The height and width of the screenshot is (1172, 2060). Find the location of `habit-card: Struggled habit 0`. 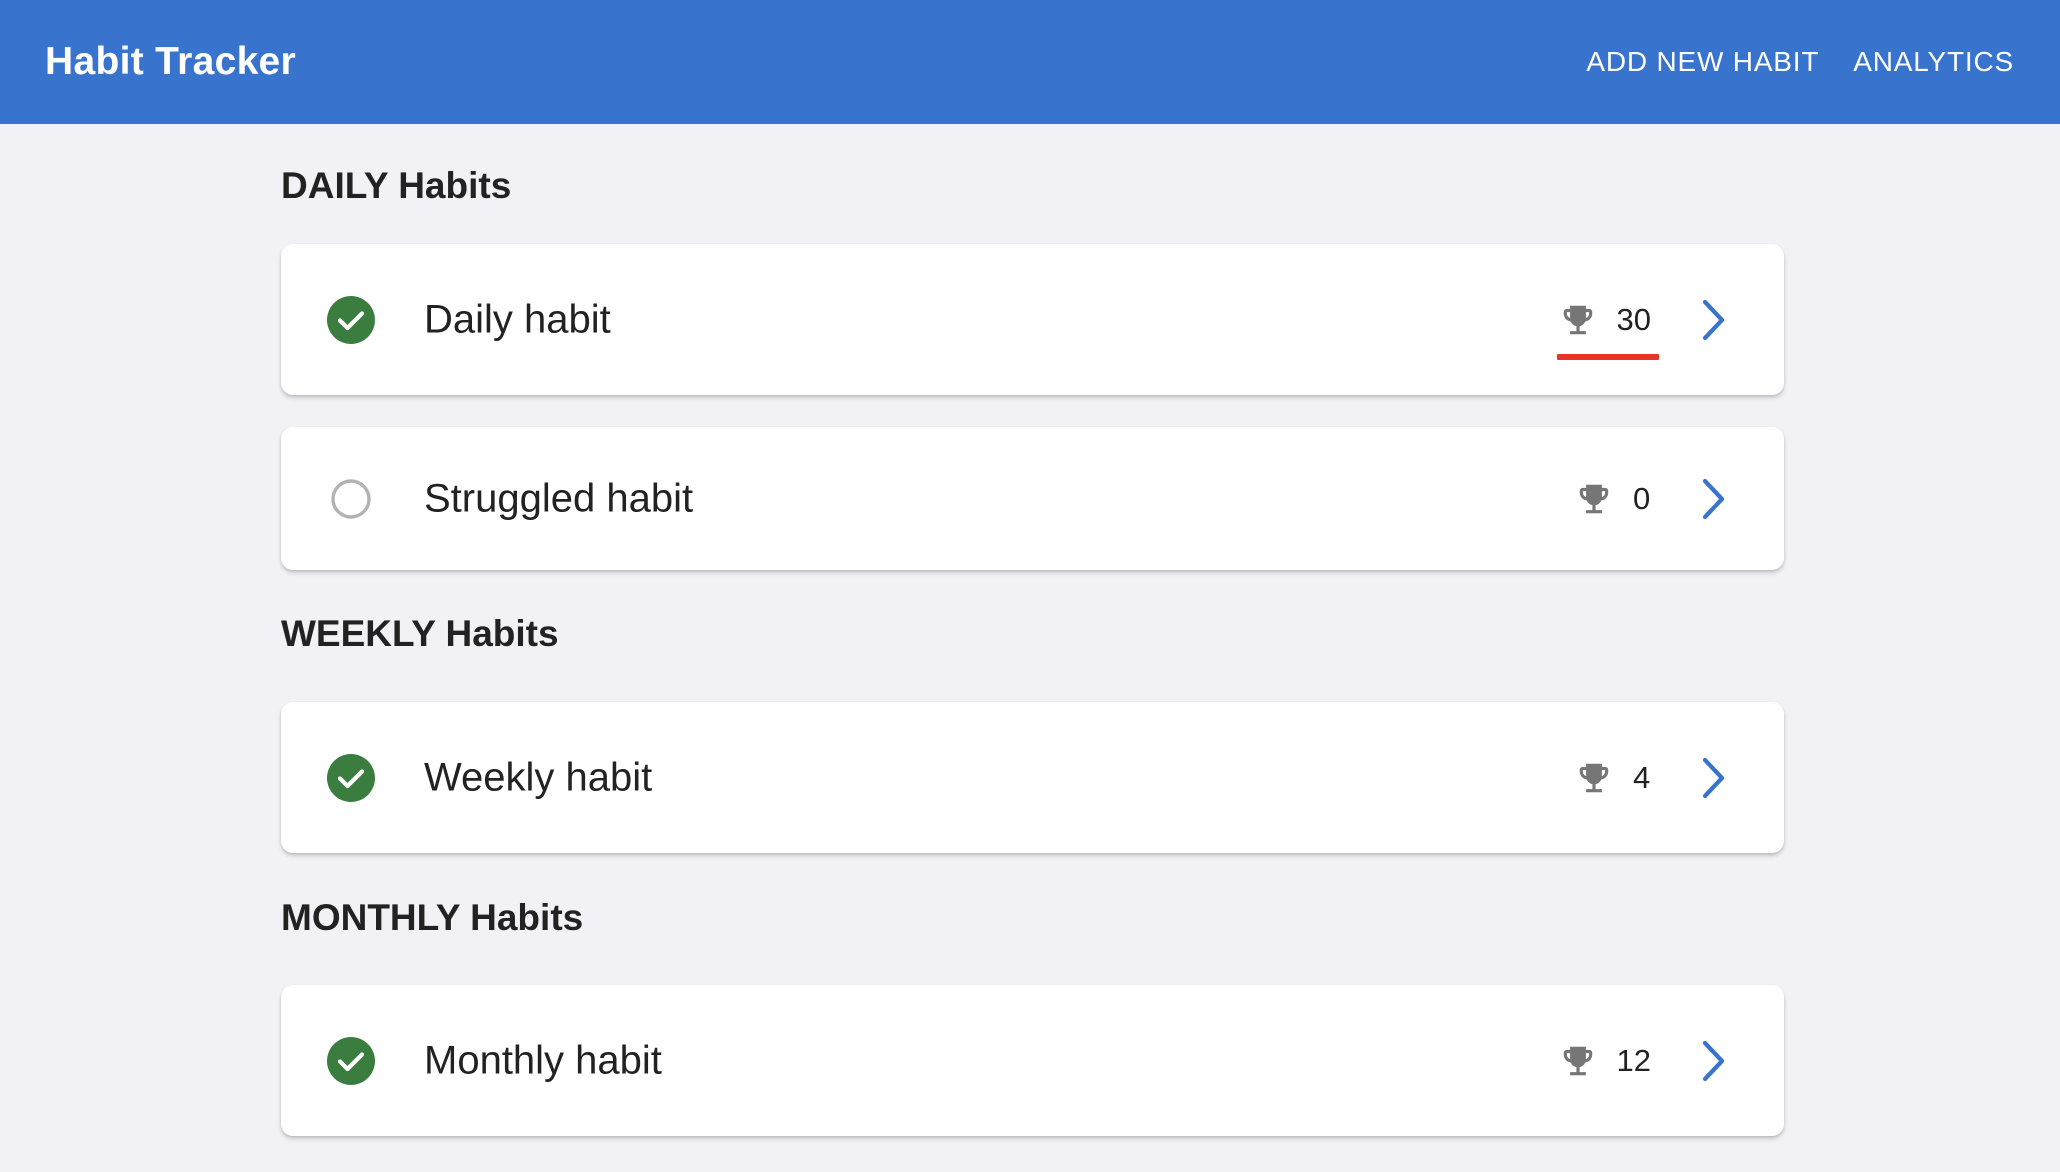

habit-card: Struggled habit 0 is located at coordinates (1032, 498).